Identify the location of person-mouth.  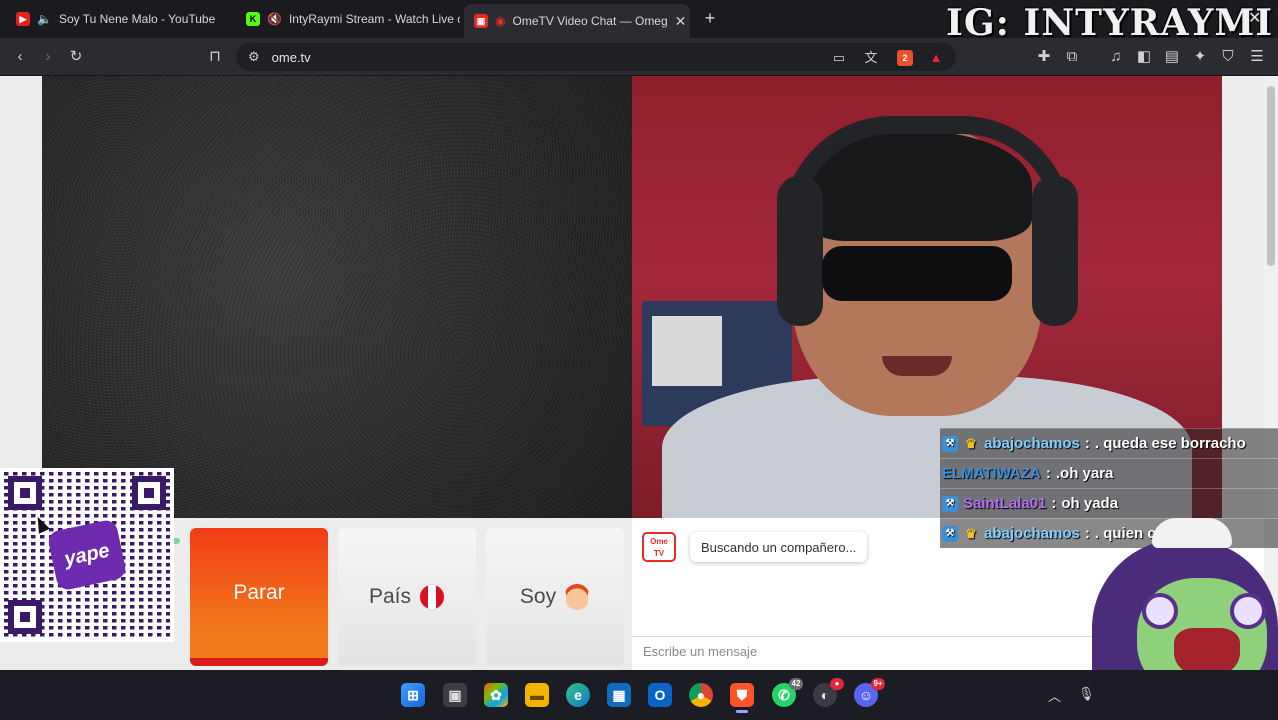
(917, 366).